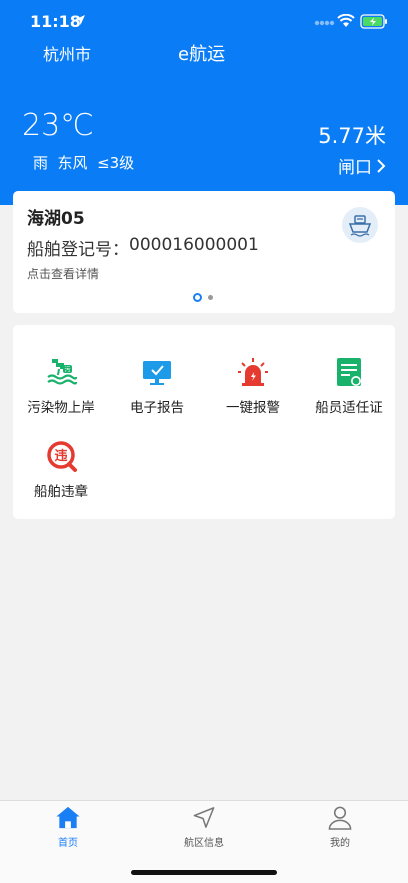 The height and width of the screenshot is (883, 408). Describe the element at coordinates (68, 817) in the screenshot. I see `home-icon` at that location.